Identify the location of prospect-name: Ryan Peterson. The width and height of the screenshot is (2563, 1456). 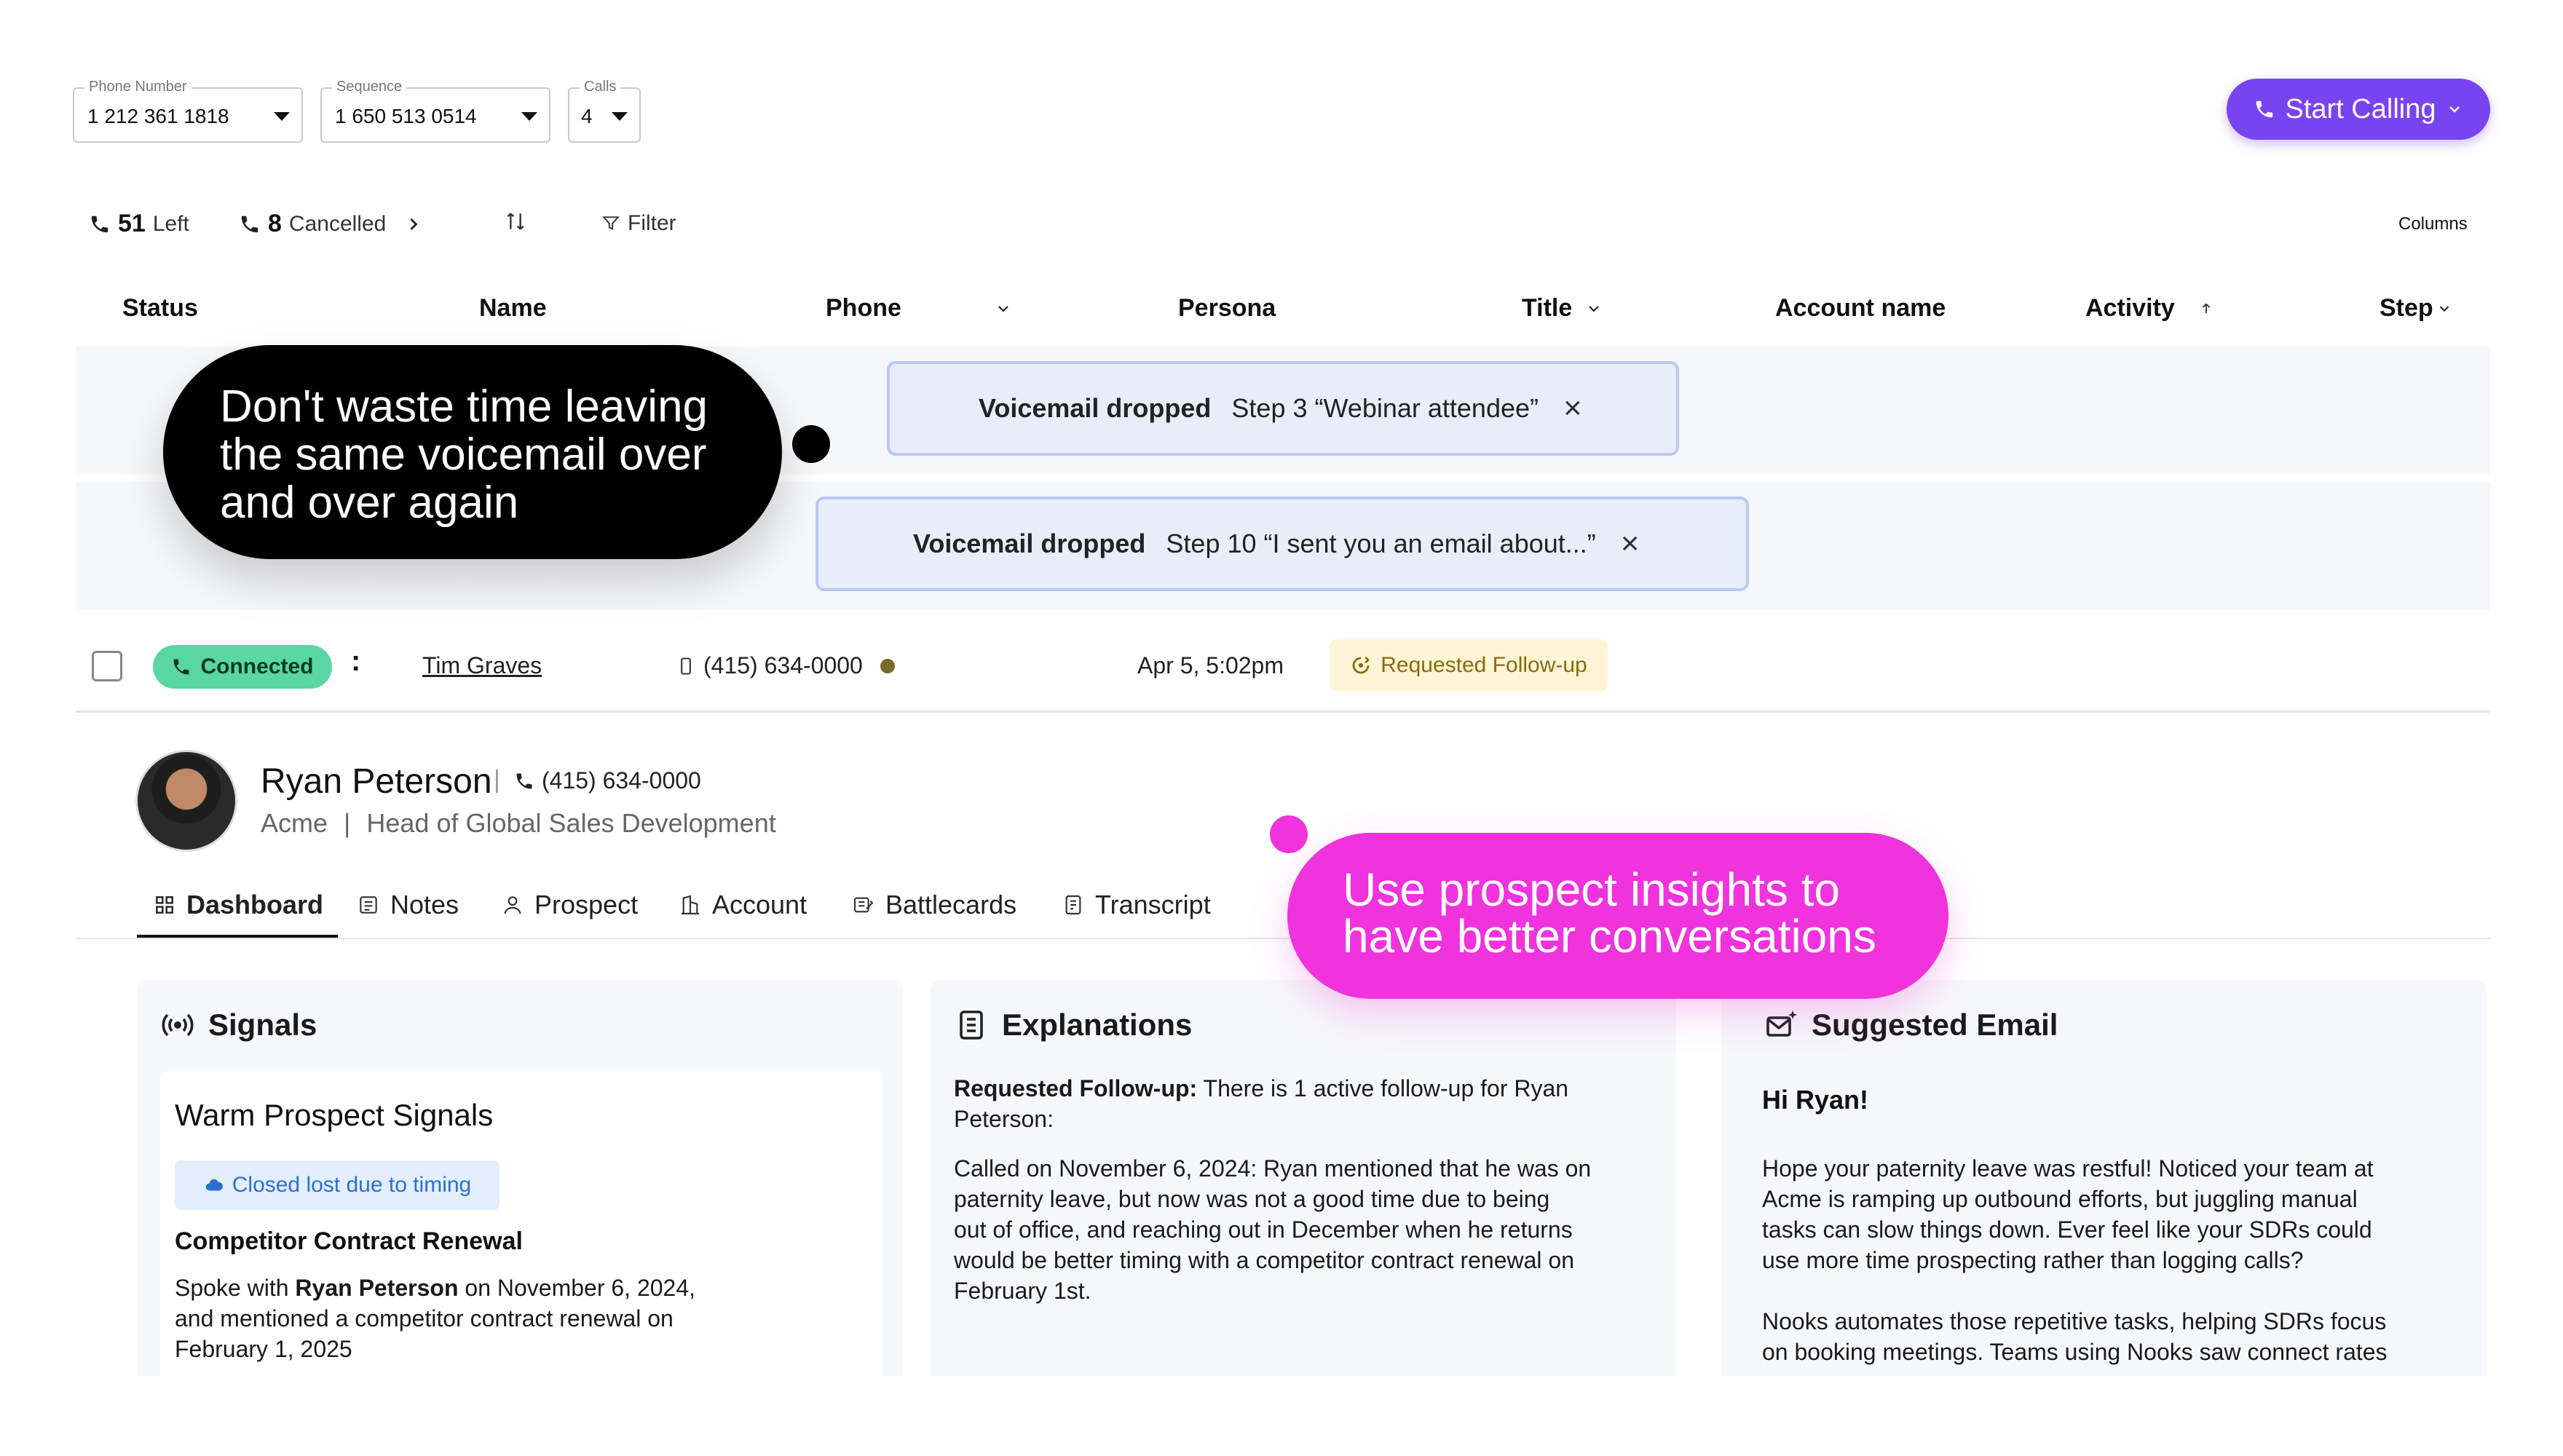
(376, 781).